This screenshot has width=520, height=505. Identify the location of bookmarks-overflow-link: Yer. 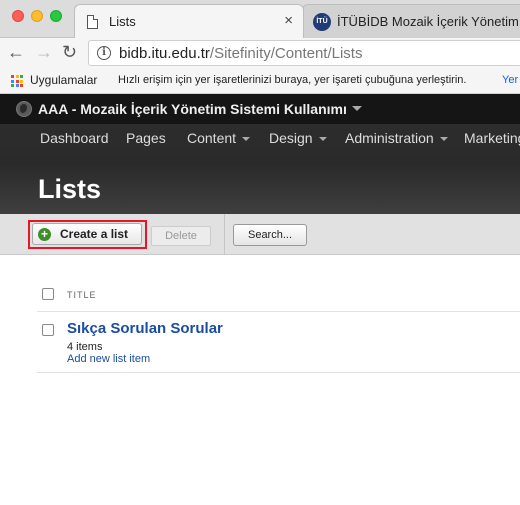
(510, 80).